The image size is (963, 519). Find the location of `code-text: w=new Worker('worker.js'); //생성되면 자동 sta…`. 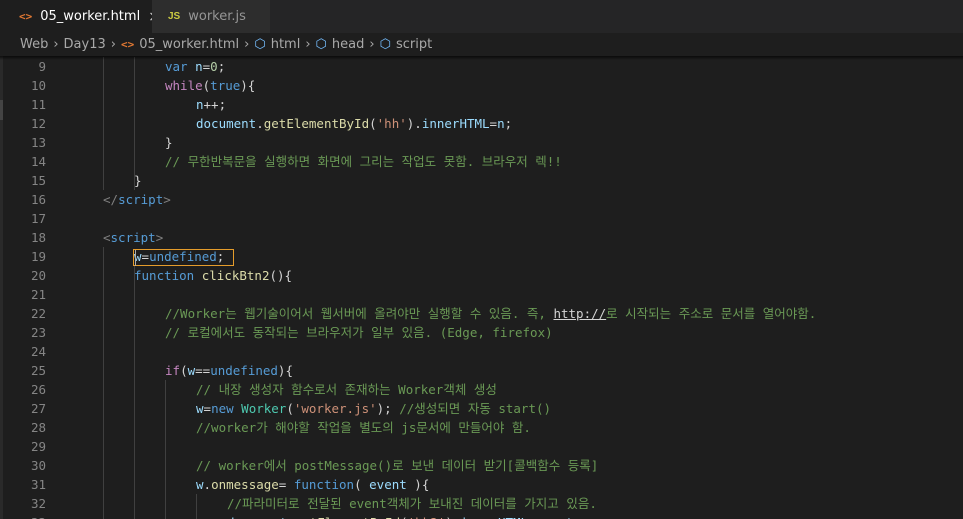

code-text: w=new Worker('worker.js'); //생성되면 자동 sta… is located at coordinates (373, 408).